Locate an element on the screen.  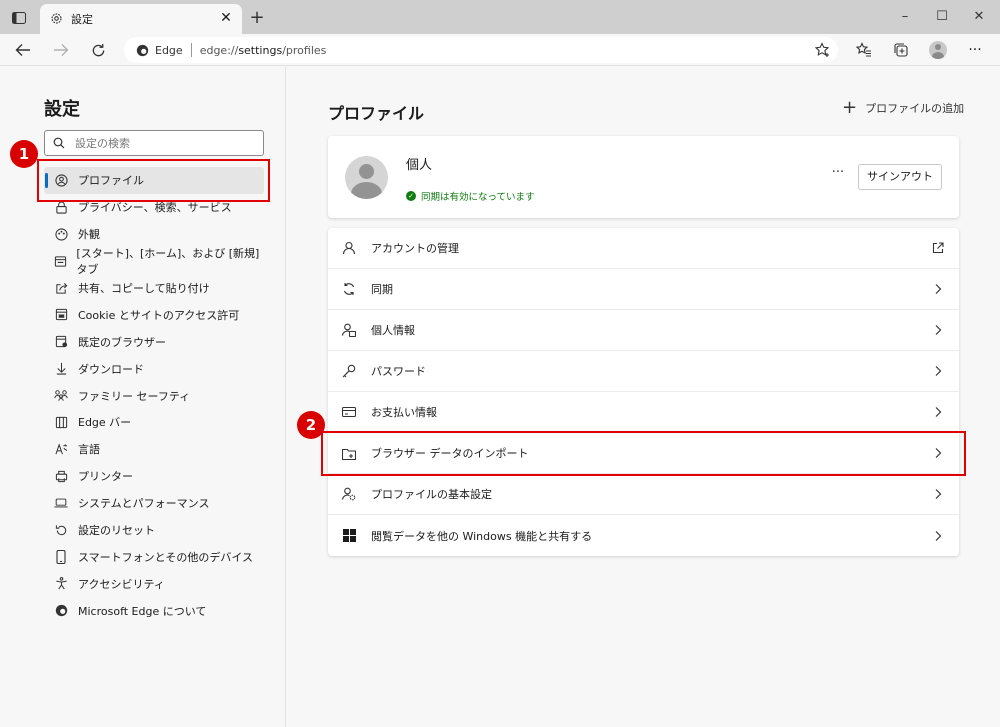
row-passwords: パスワード is located at coordinates (643, 371).